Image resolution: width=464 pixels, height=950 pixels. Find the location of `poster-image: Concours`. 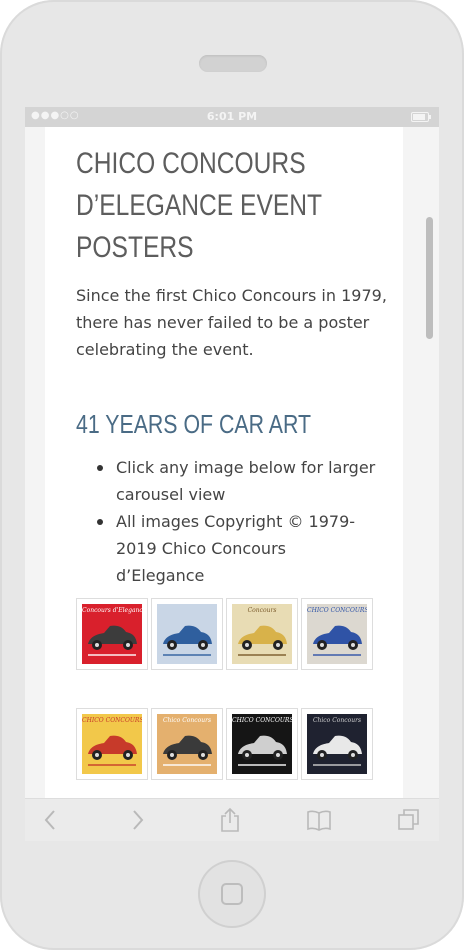

poster-image: Concours is located at coordinates (262, 634).